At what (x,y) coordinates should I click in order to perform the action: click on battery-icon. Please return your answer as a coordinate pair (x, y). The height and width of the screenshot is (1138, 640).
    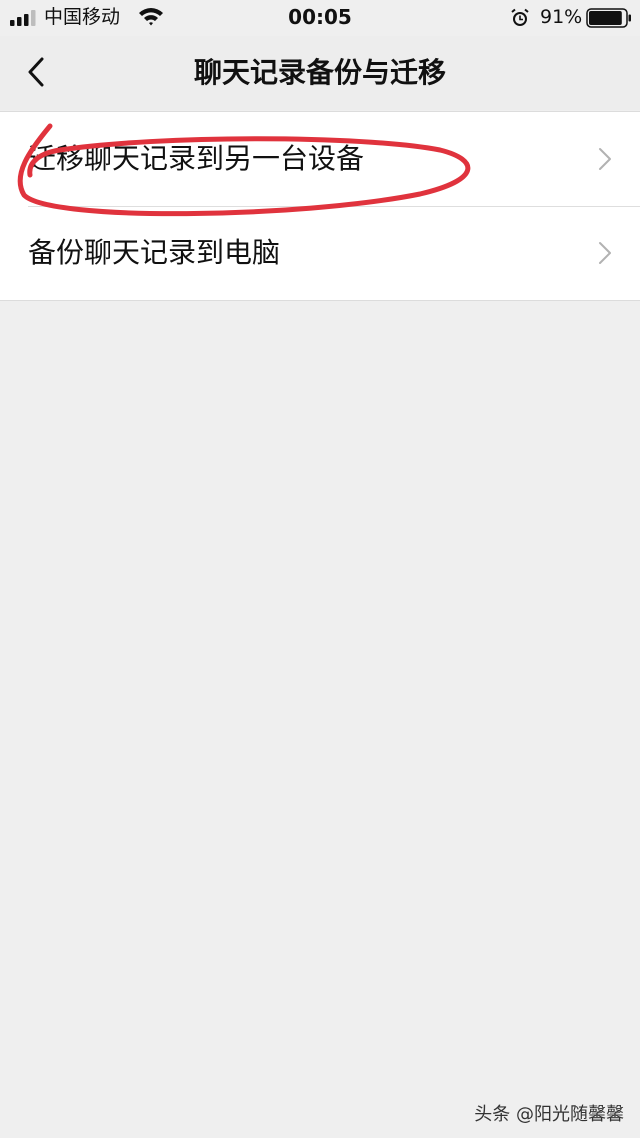
    Looking at the image, I should click on (608, 18).